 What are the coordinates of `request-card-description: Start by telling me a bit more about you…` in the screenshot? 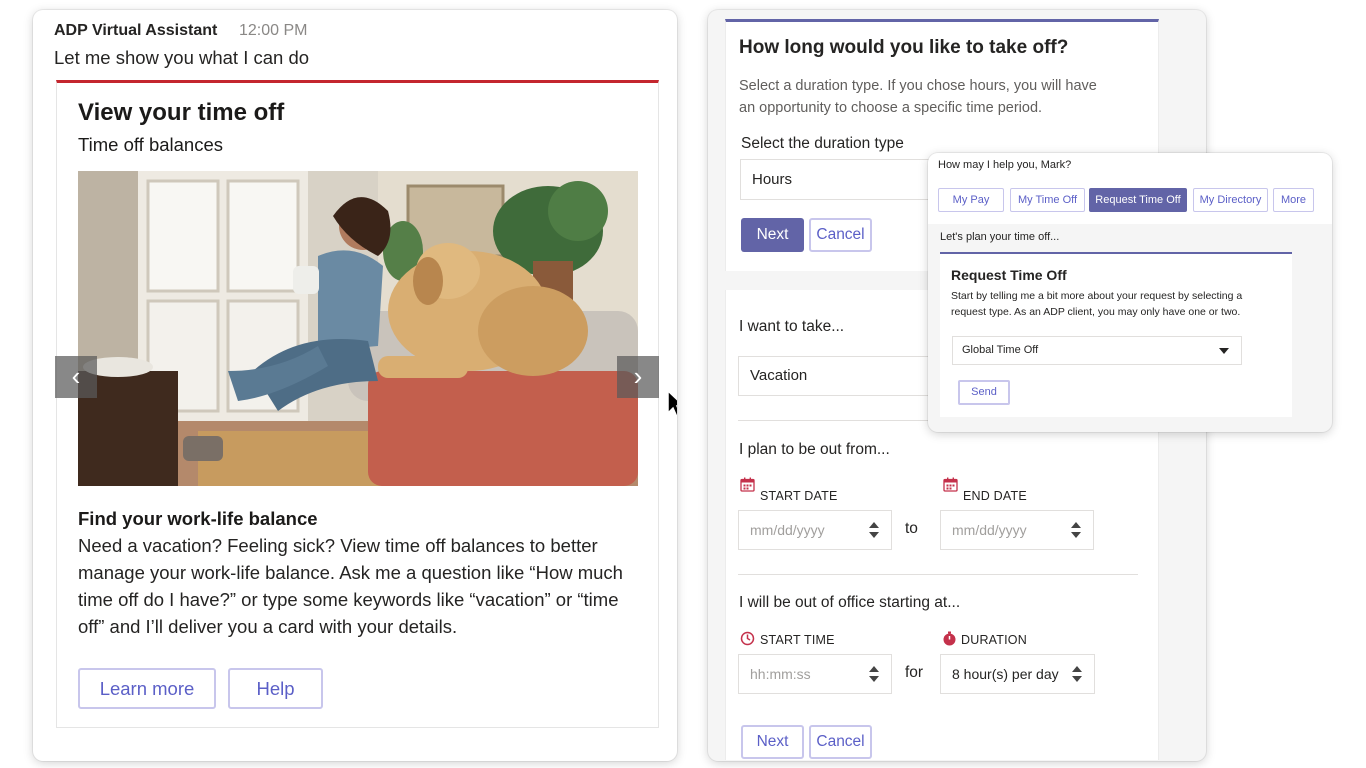 It's located at (1097, 304).